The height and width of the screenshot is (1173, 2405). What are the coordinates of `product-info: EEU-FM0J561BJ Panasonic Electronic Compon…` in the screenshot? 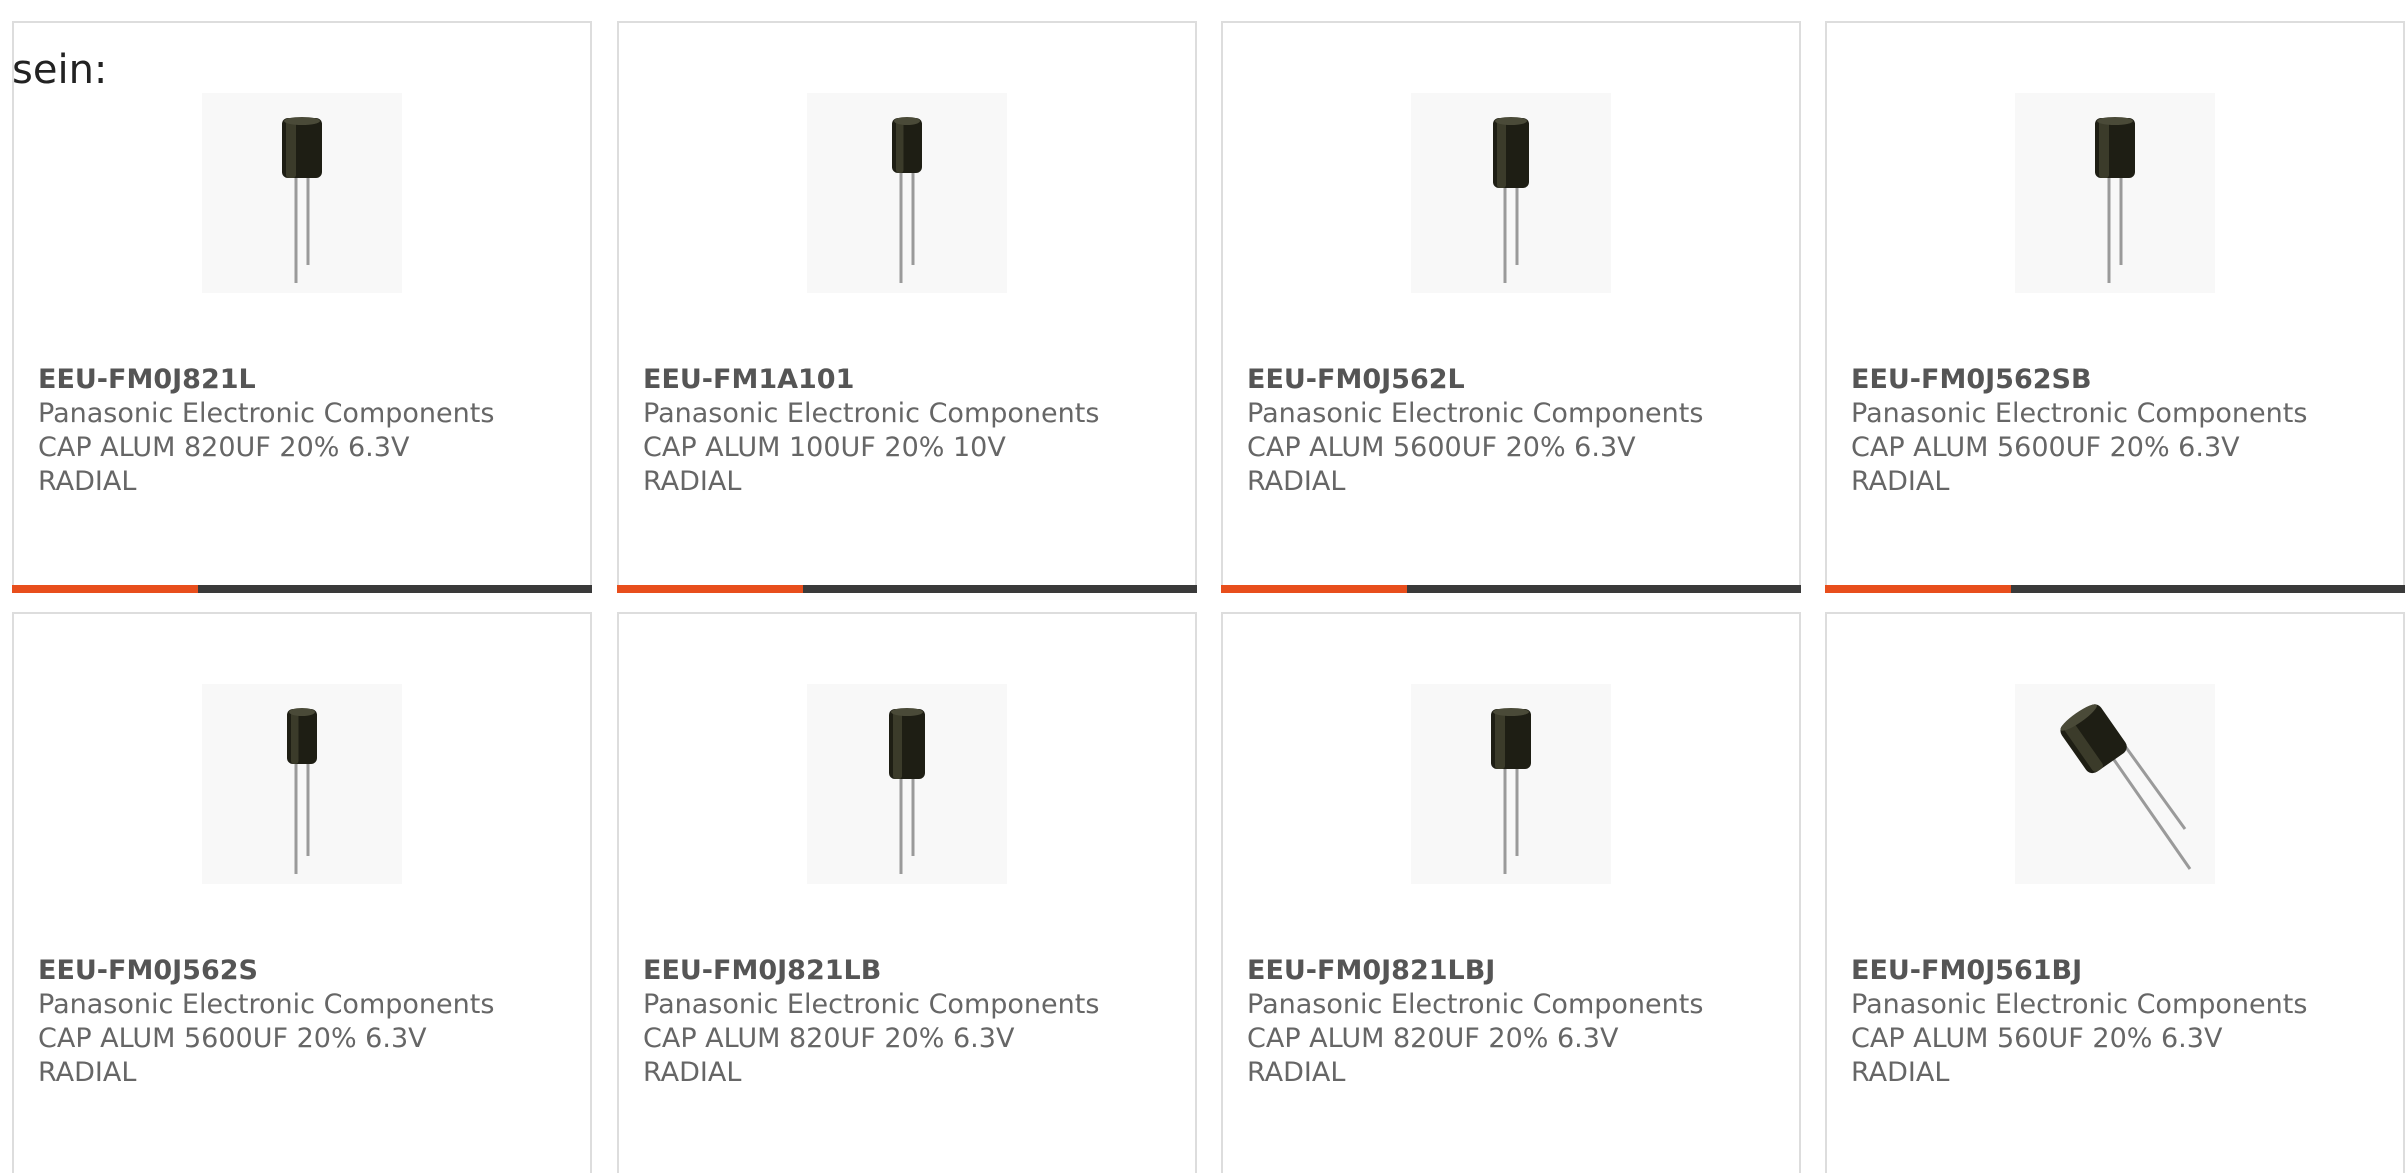 It's located at (2117, 1022).